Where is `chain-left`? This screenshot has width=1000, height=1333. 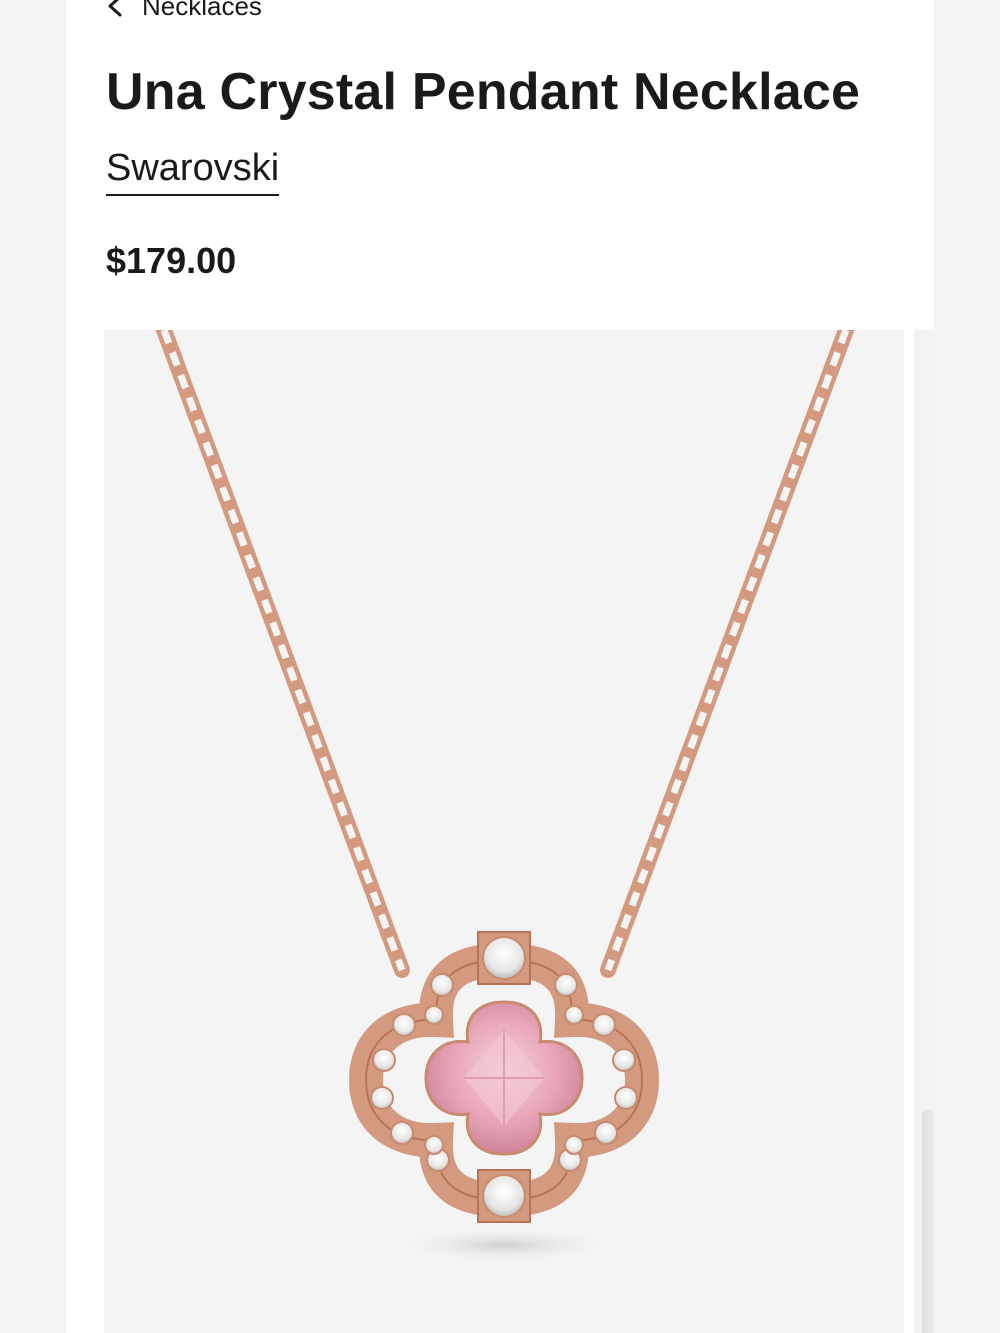 chain-left is located at coordinates (283, 654).